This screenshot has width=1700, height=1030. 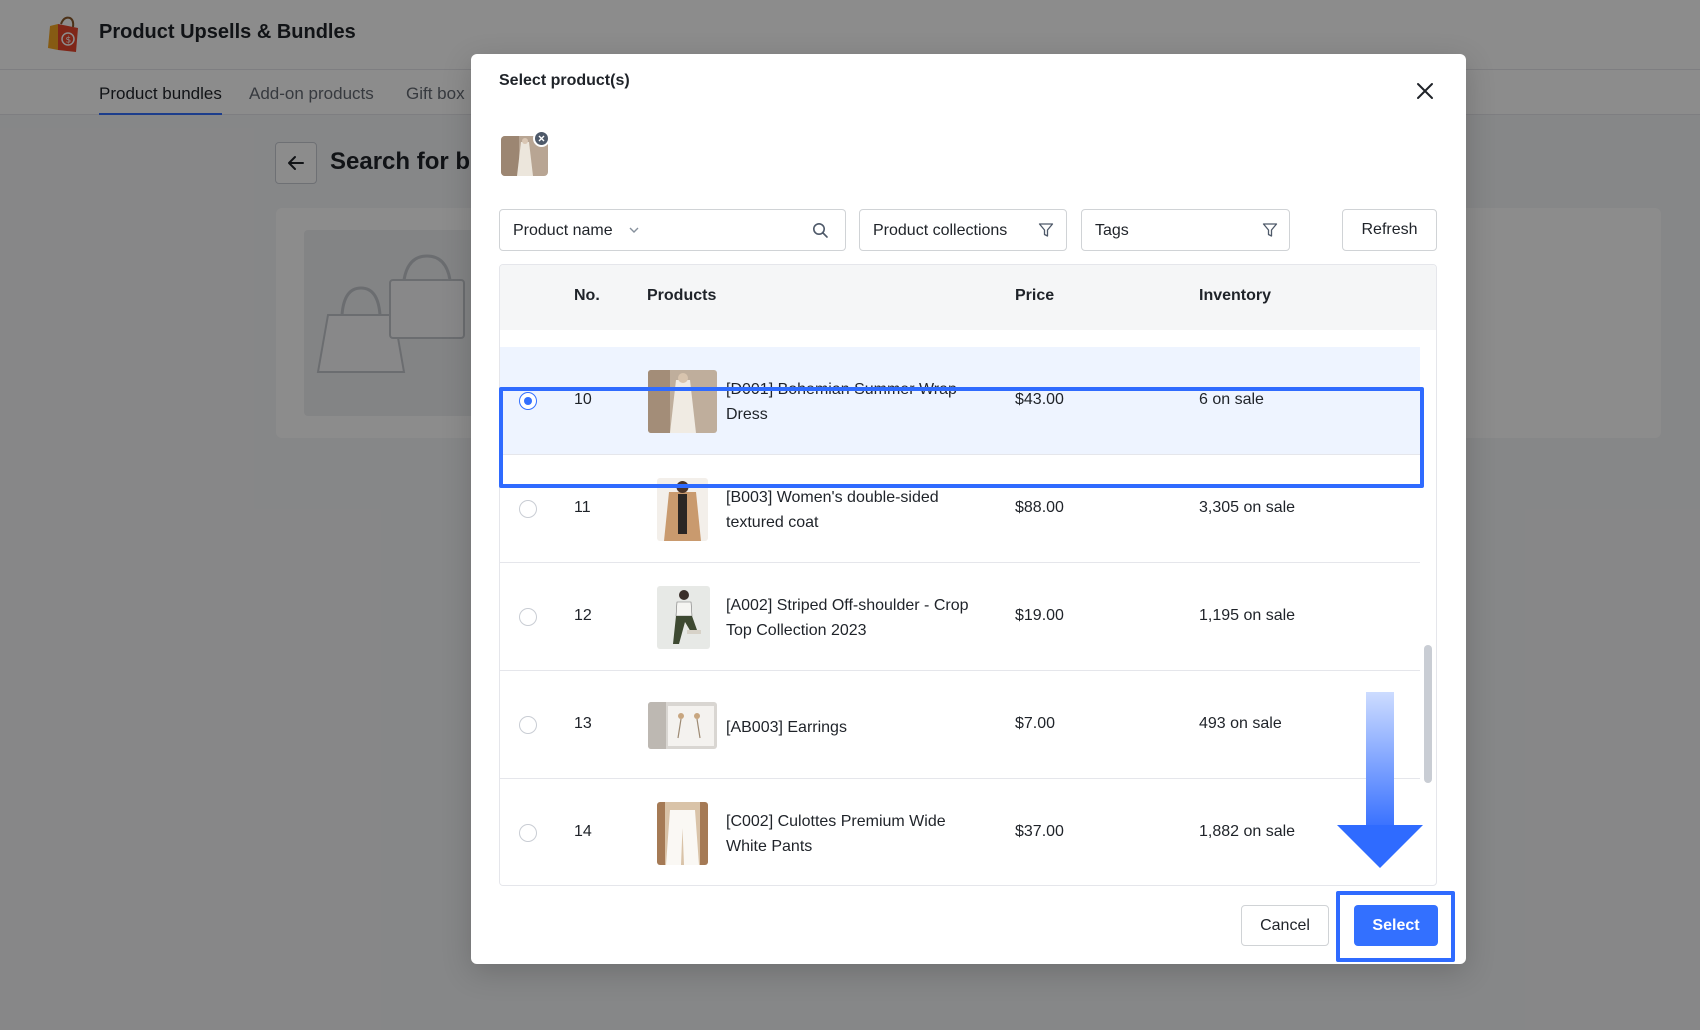 What do you see at coordinates (1039, 615) in the screenshot?
I see `product-price: $19.00` at bounding box center [1039, 615].